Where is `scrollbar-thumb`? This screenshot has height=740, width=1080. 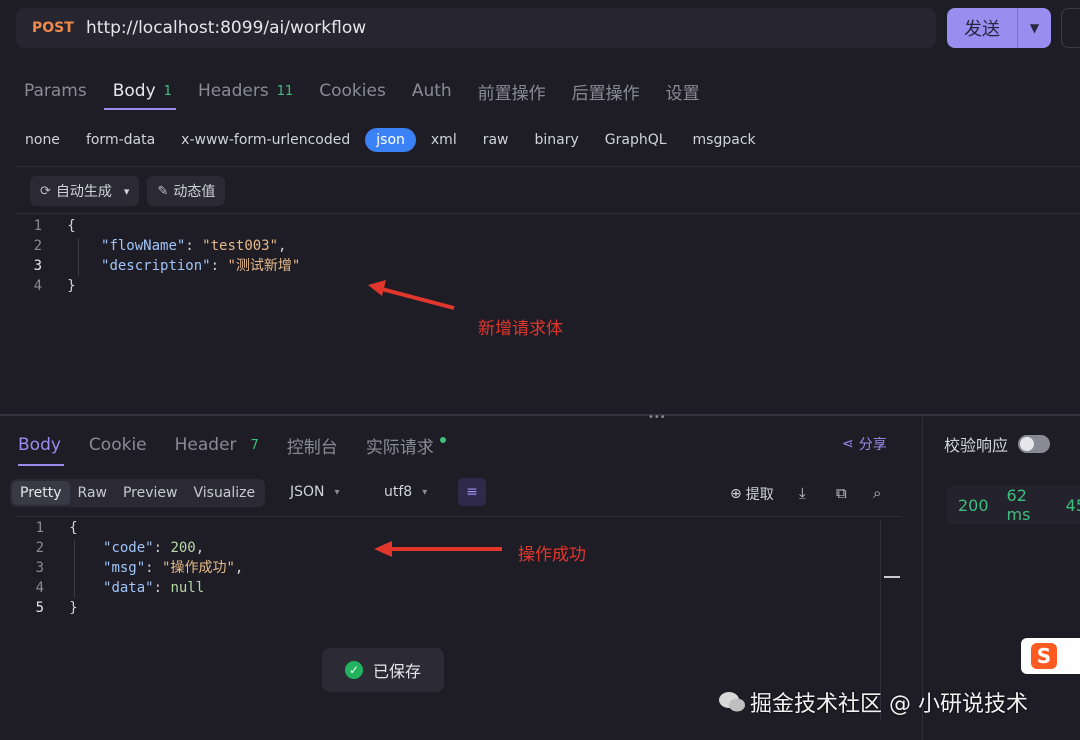 scrollbar-thumb is located at coordinates (892, 577).